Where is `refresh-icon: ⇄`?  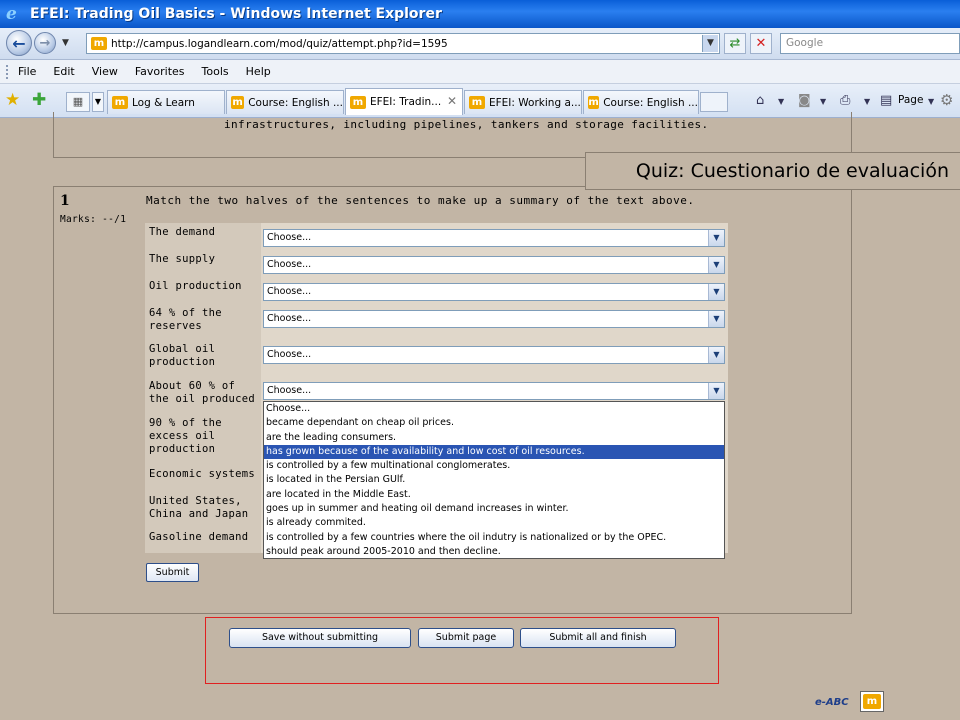 refresh-icon: ⇄ is located at coordinates (735, 43).